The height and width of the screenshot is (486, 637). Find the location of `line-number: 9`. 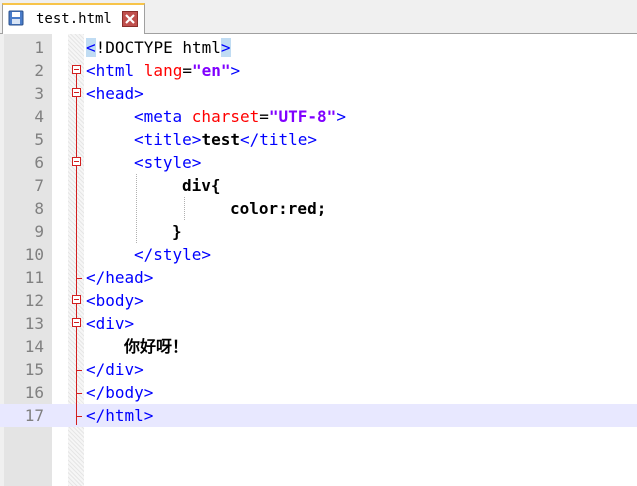

line-number: 9 is located at coordinates (39, 231).